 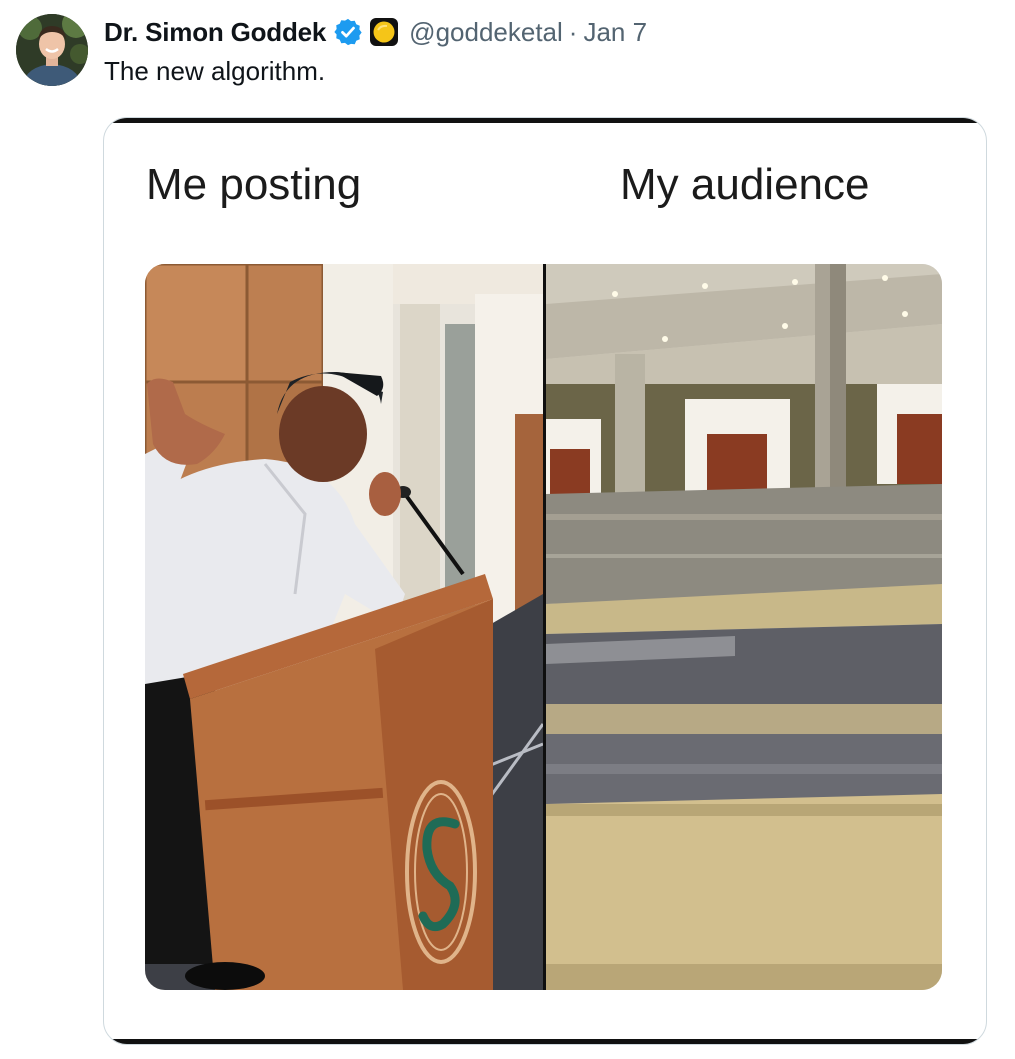 What do you see at coordinates (545, 120) in the screenshot?
I see `media-top-border` at bounding box center [545, 120].